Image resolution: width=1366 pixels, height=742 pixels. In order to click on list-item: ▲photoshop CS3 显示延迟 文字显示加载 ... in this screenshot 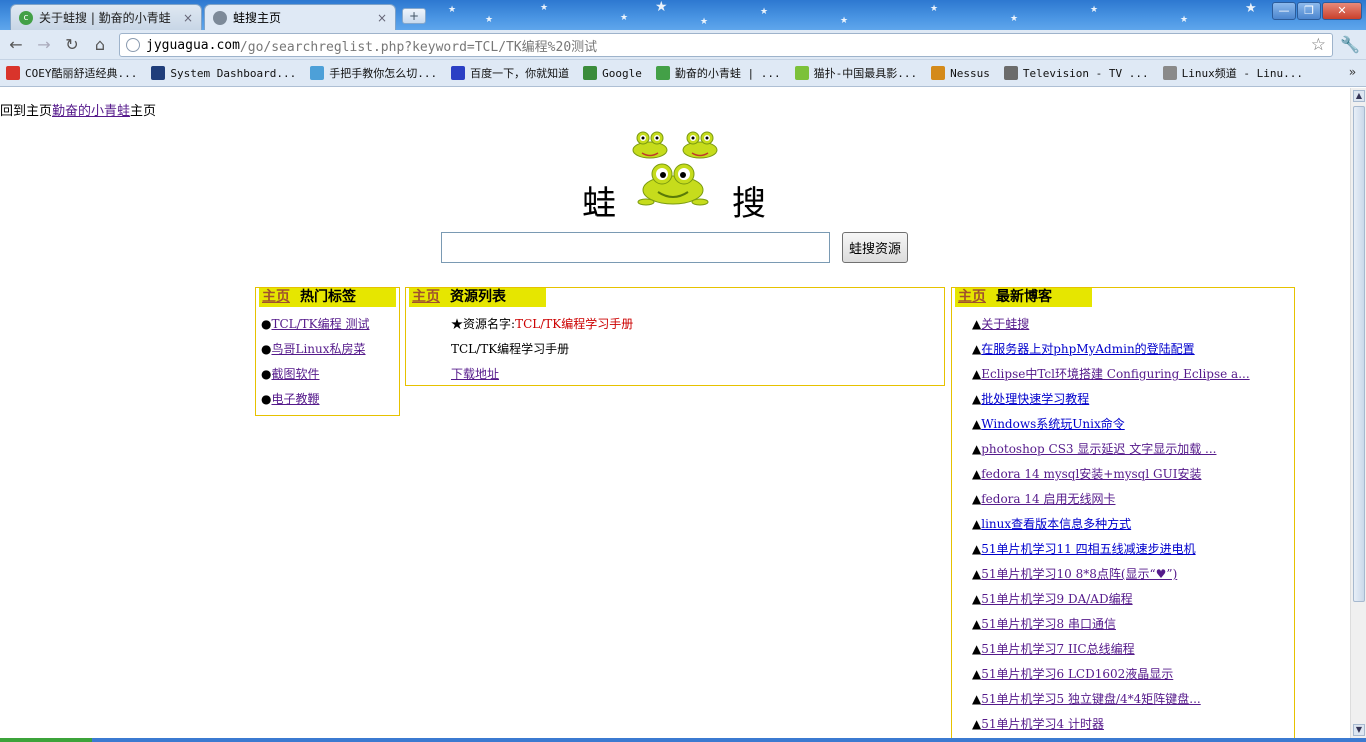, I will do `click(1094, 448)`.